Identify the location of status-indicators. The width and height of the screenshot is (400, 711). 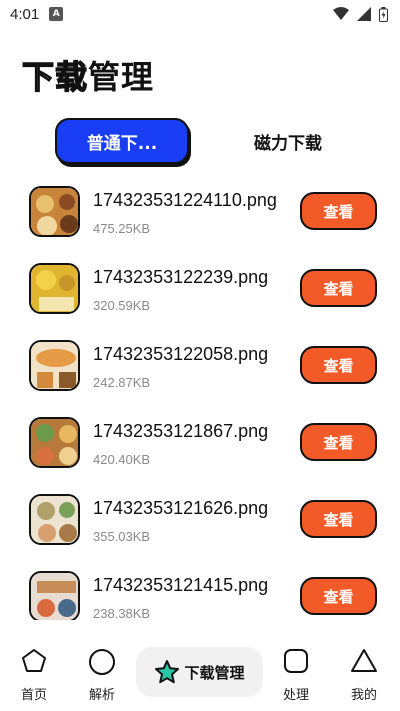
(360, 14).